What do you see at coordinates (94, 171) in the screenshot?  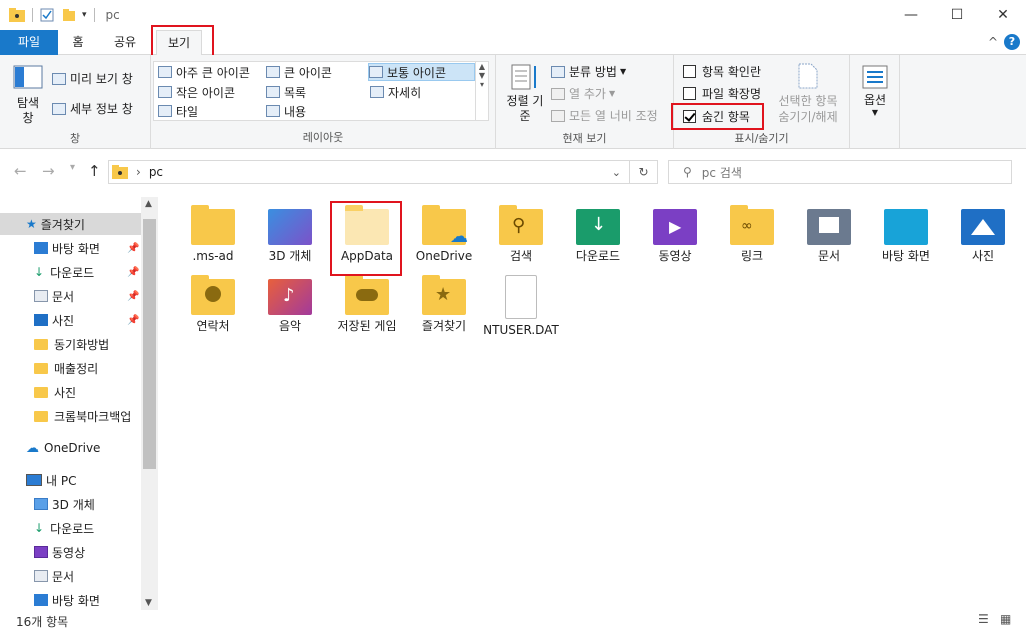 I see `up-arrow-icon: ↑` at bounding box center [94, 171].